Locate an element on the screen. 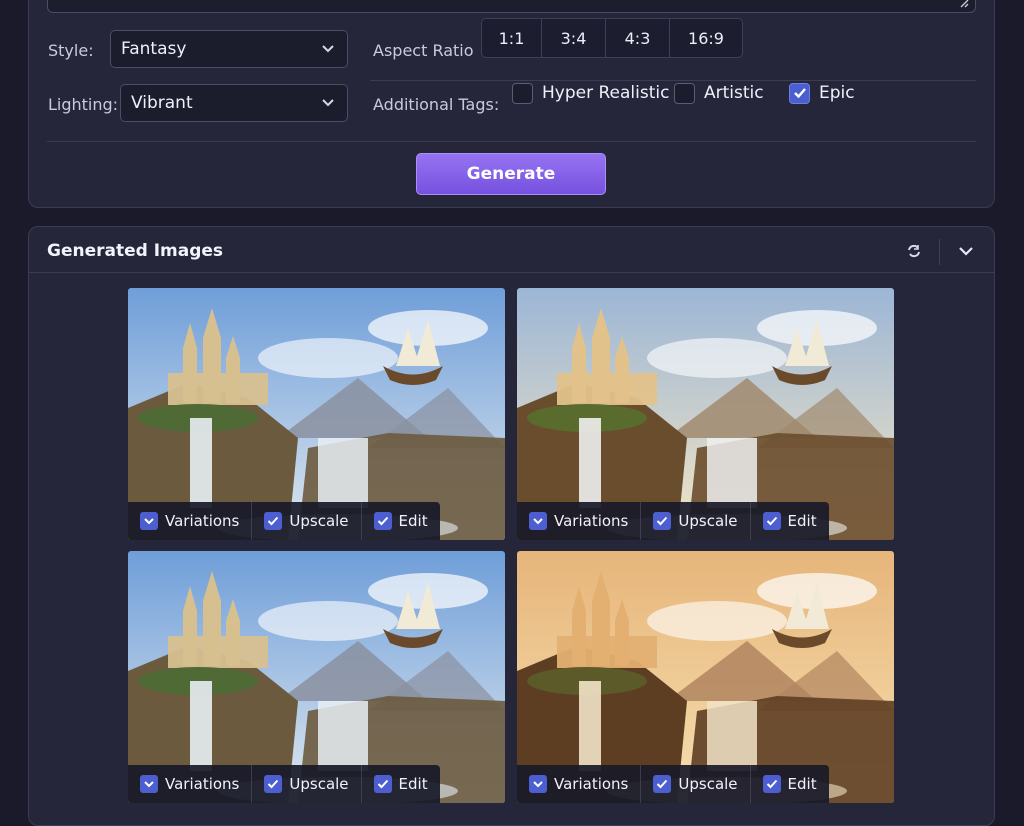 This screenshot has height=826, width=1024. aspect-option-16-9: 16:9 is located at coordinates (706, 38).